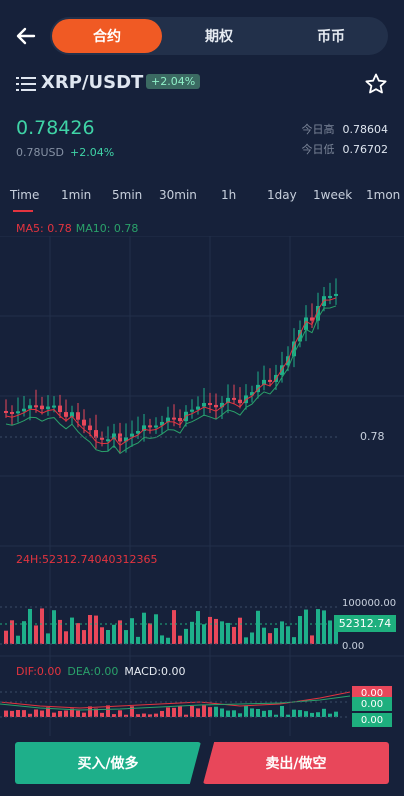 The image size is (404, 796). Describe the element at coordinates (353, 646) in the screenshot. I see `volume-axis-low: 0.00` at that location.